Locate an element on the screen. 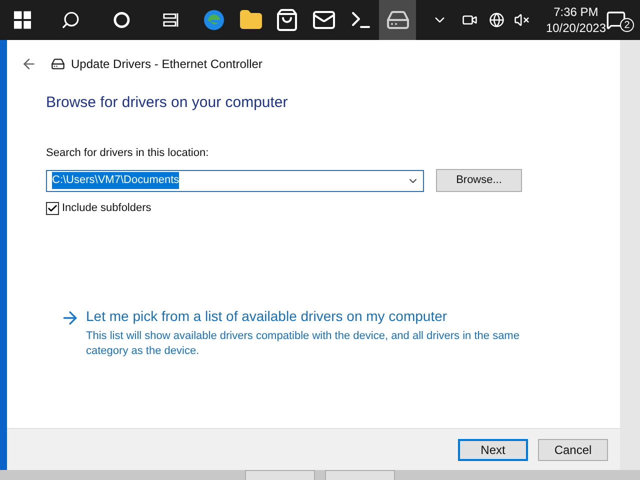 Image resolution: width=640 pixels, height=480 pixels. task-view-icon is located at coordinates (171, 20).